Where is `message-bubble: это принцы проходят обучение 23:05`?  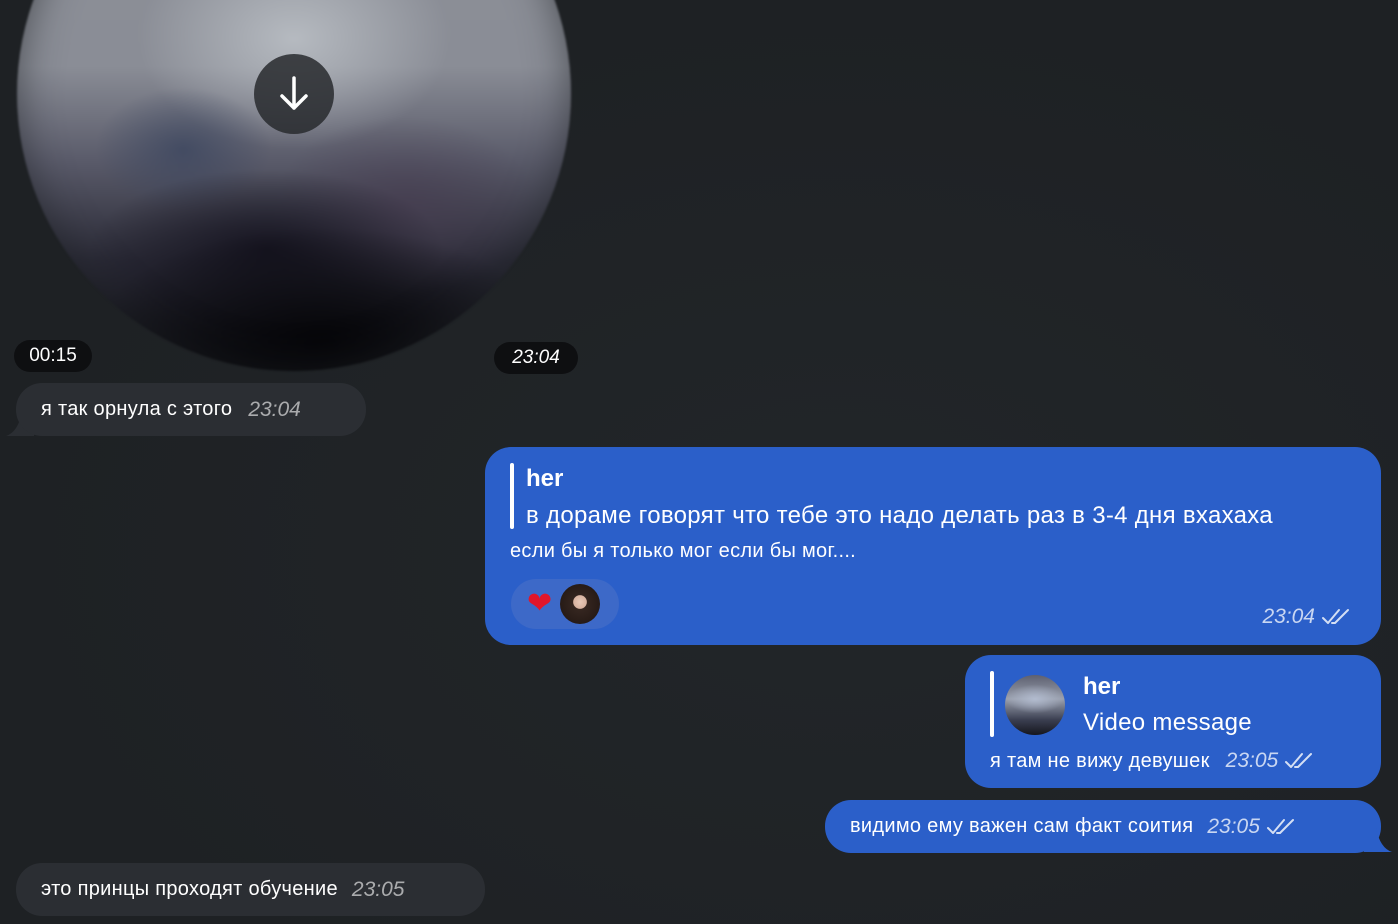 message-bubble: это принцы проходят обучение 23:05 is located at coordinates (250, 889).